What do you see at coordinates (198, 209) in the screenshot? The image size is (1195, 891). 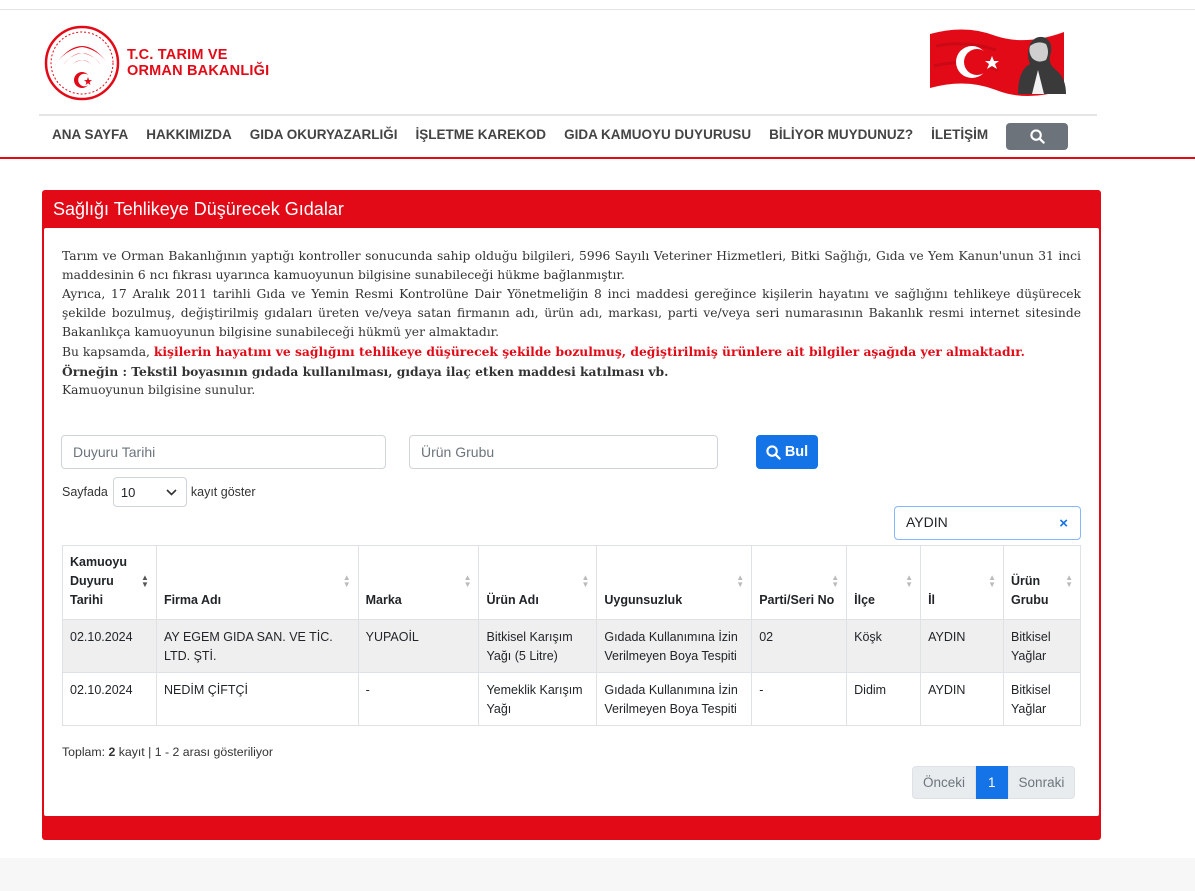 I see `panel-title: Sağlığı Tehlikeye Düşürecek Gıdalar` at bounding box center [198, 209].